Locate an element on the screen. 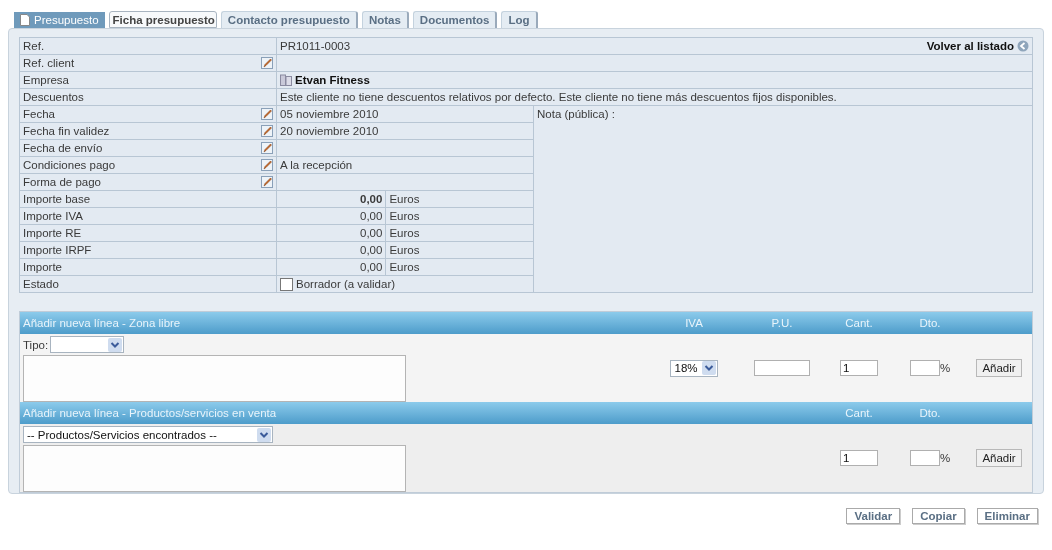  field-label: Importe base is located at coordinates (57, 199).